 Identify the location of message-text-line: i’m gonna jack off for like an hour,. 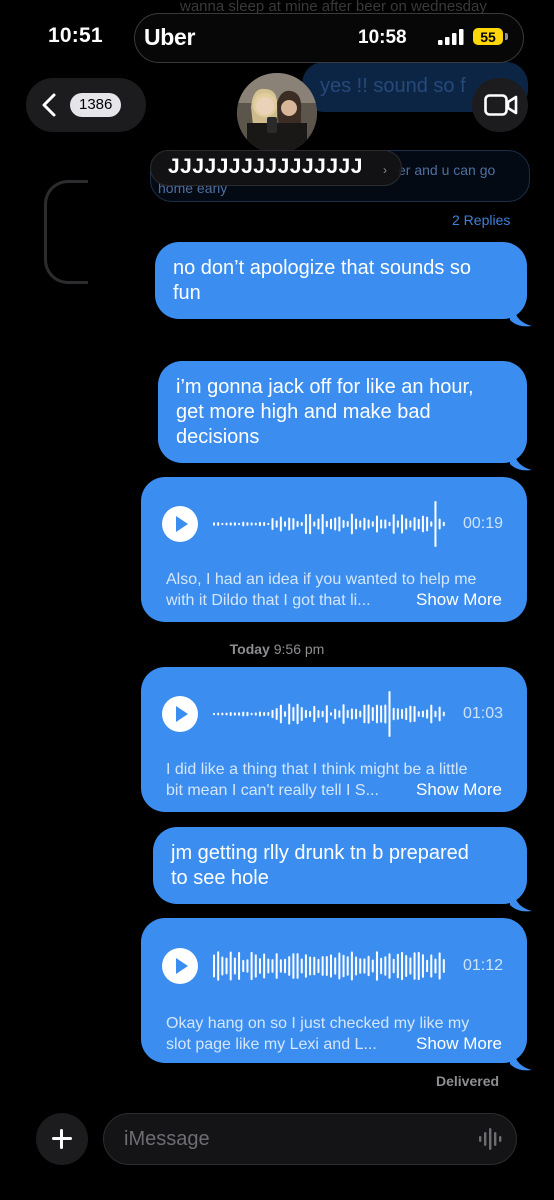
(325, 387).